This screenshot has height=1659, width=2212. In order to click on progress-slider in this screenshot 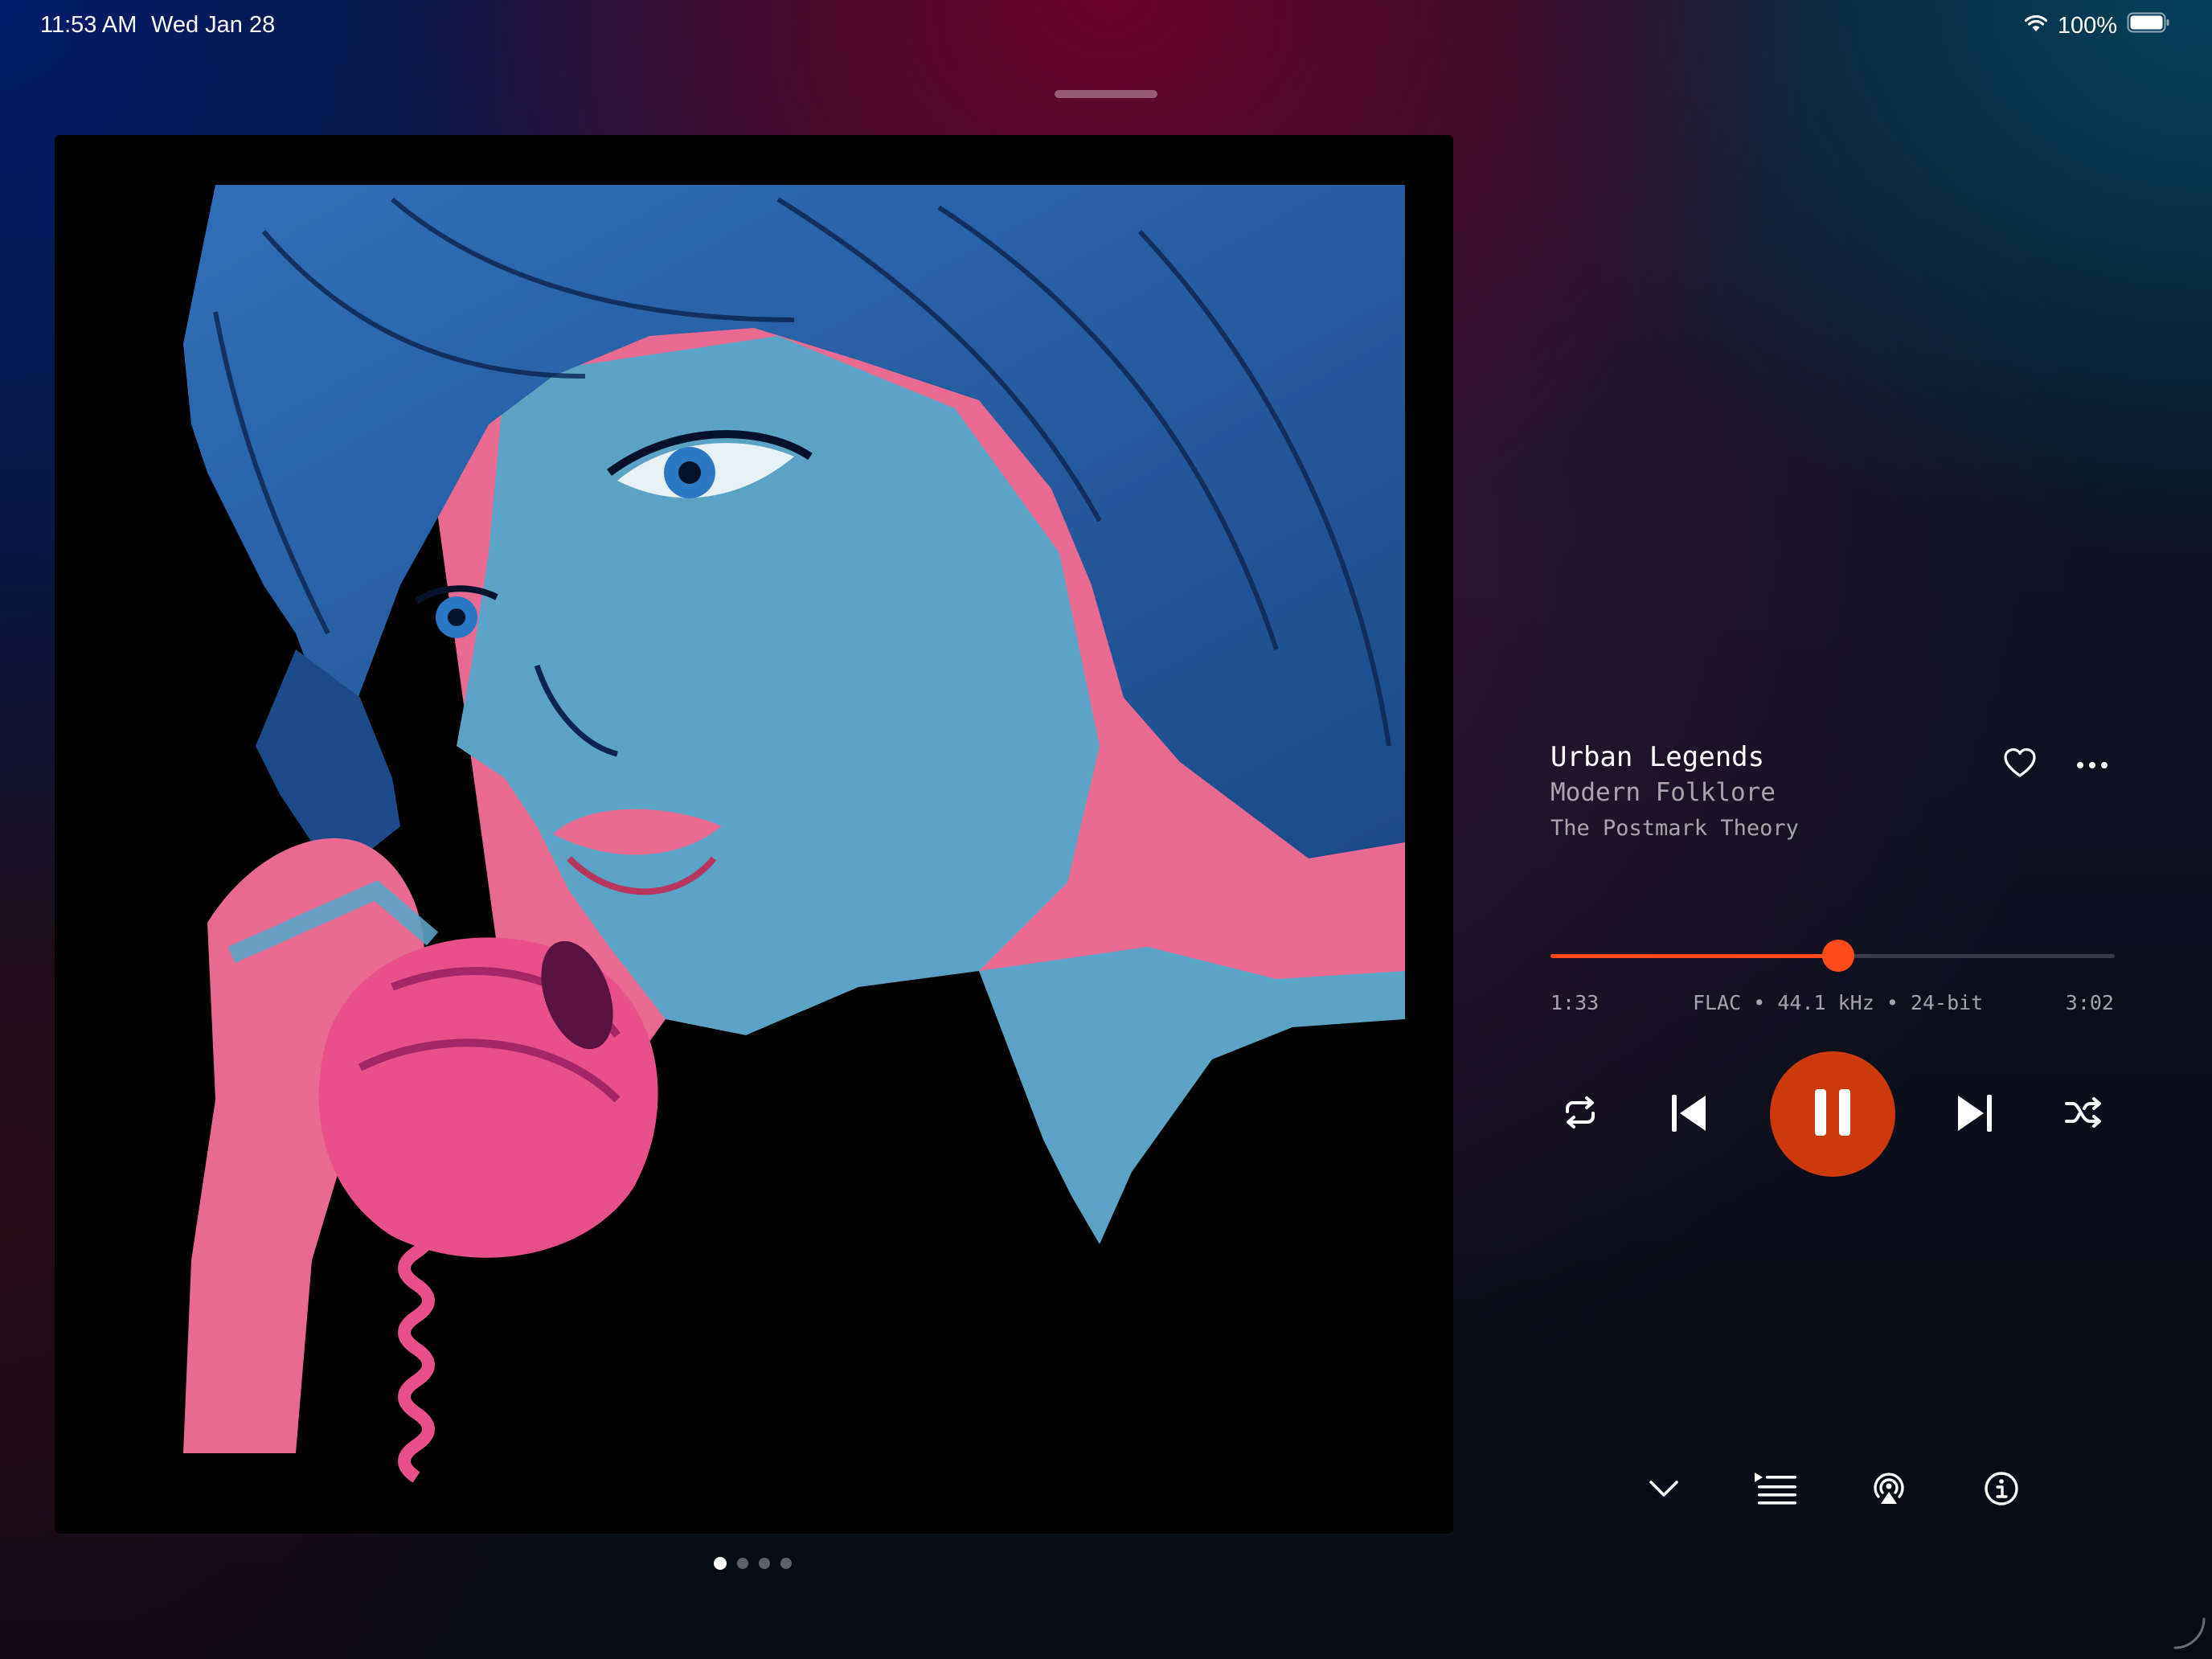, I will do `click(1833, 956)`.